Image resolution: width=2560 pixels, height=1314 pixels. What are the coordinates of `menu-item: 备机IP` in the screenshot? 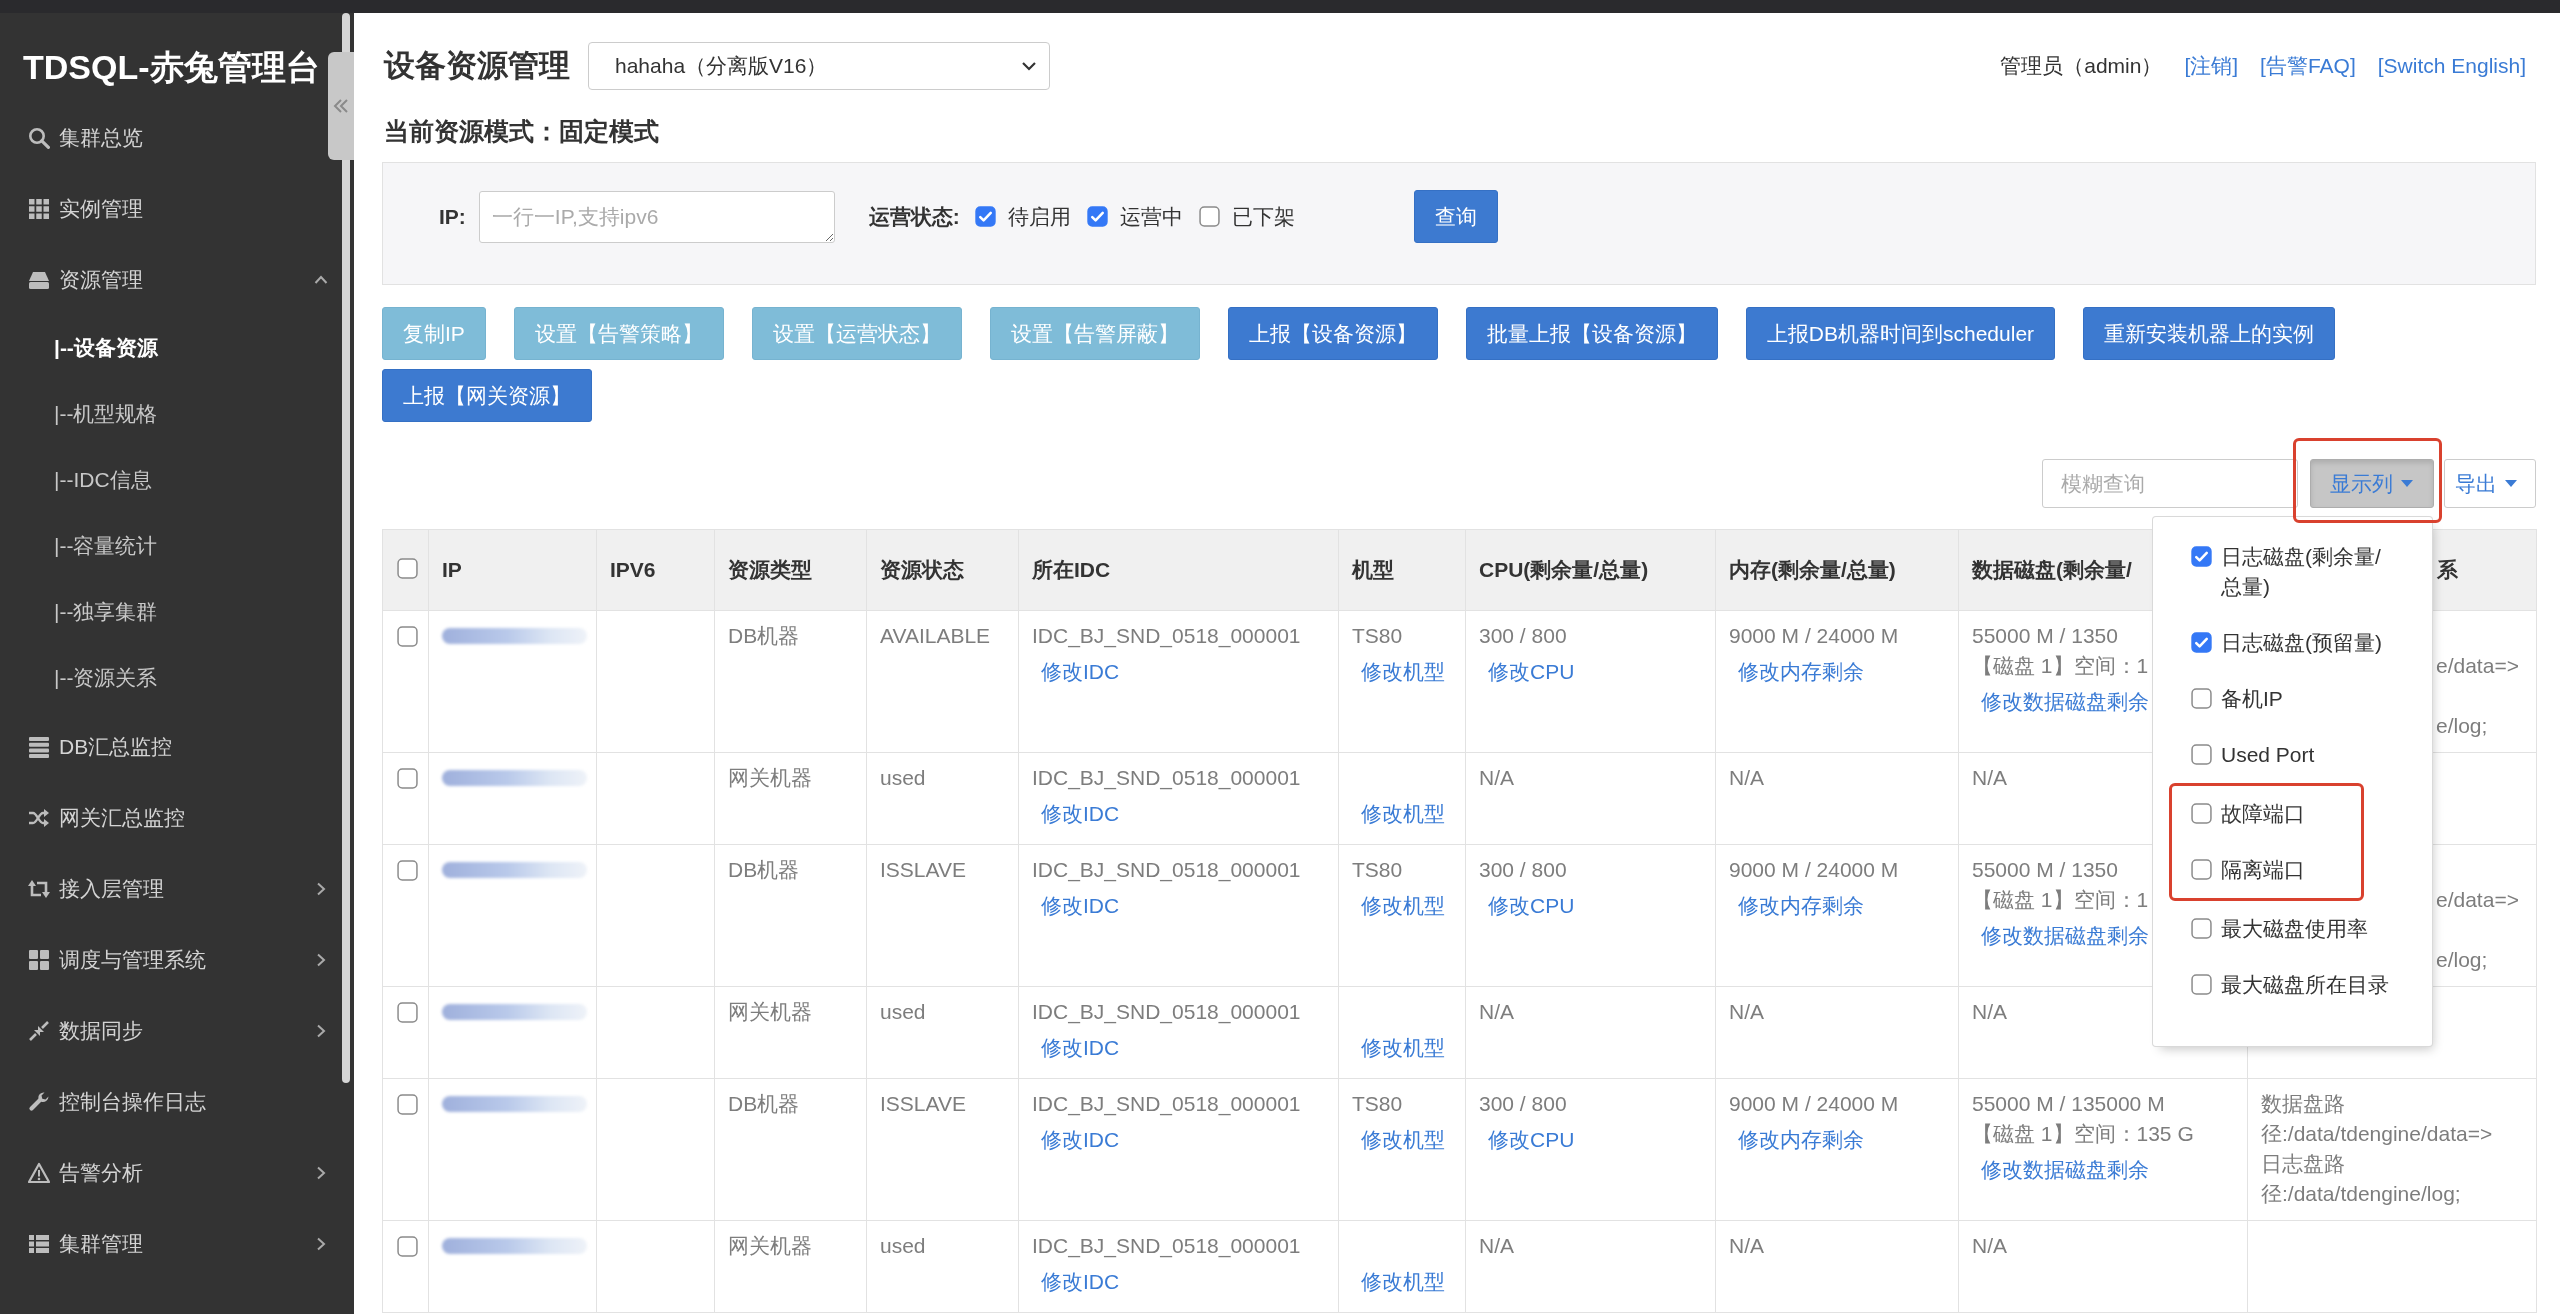 It's located at (2292, 699).